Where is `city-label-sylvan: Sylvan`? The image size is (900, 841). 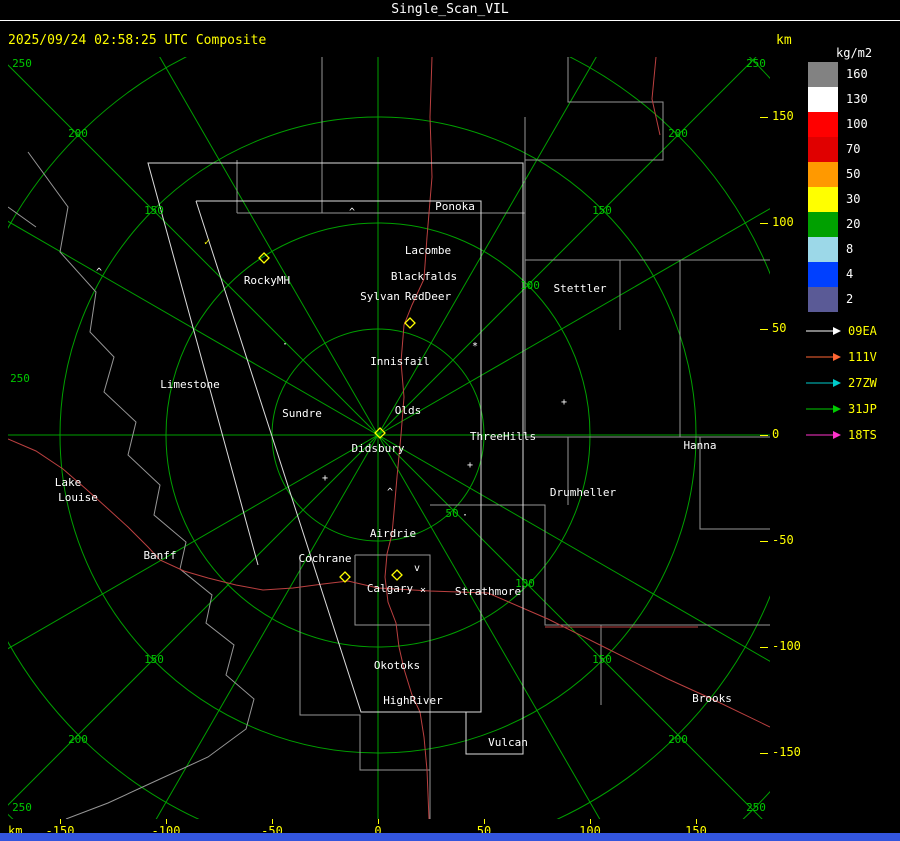 city-label-sylvan: Sylvan is located at coordinates (380, 296).